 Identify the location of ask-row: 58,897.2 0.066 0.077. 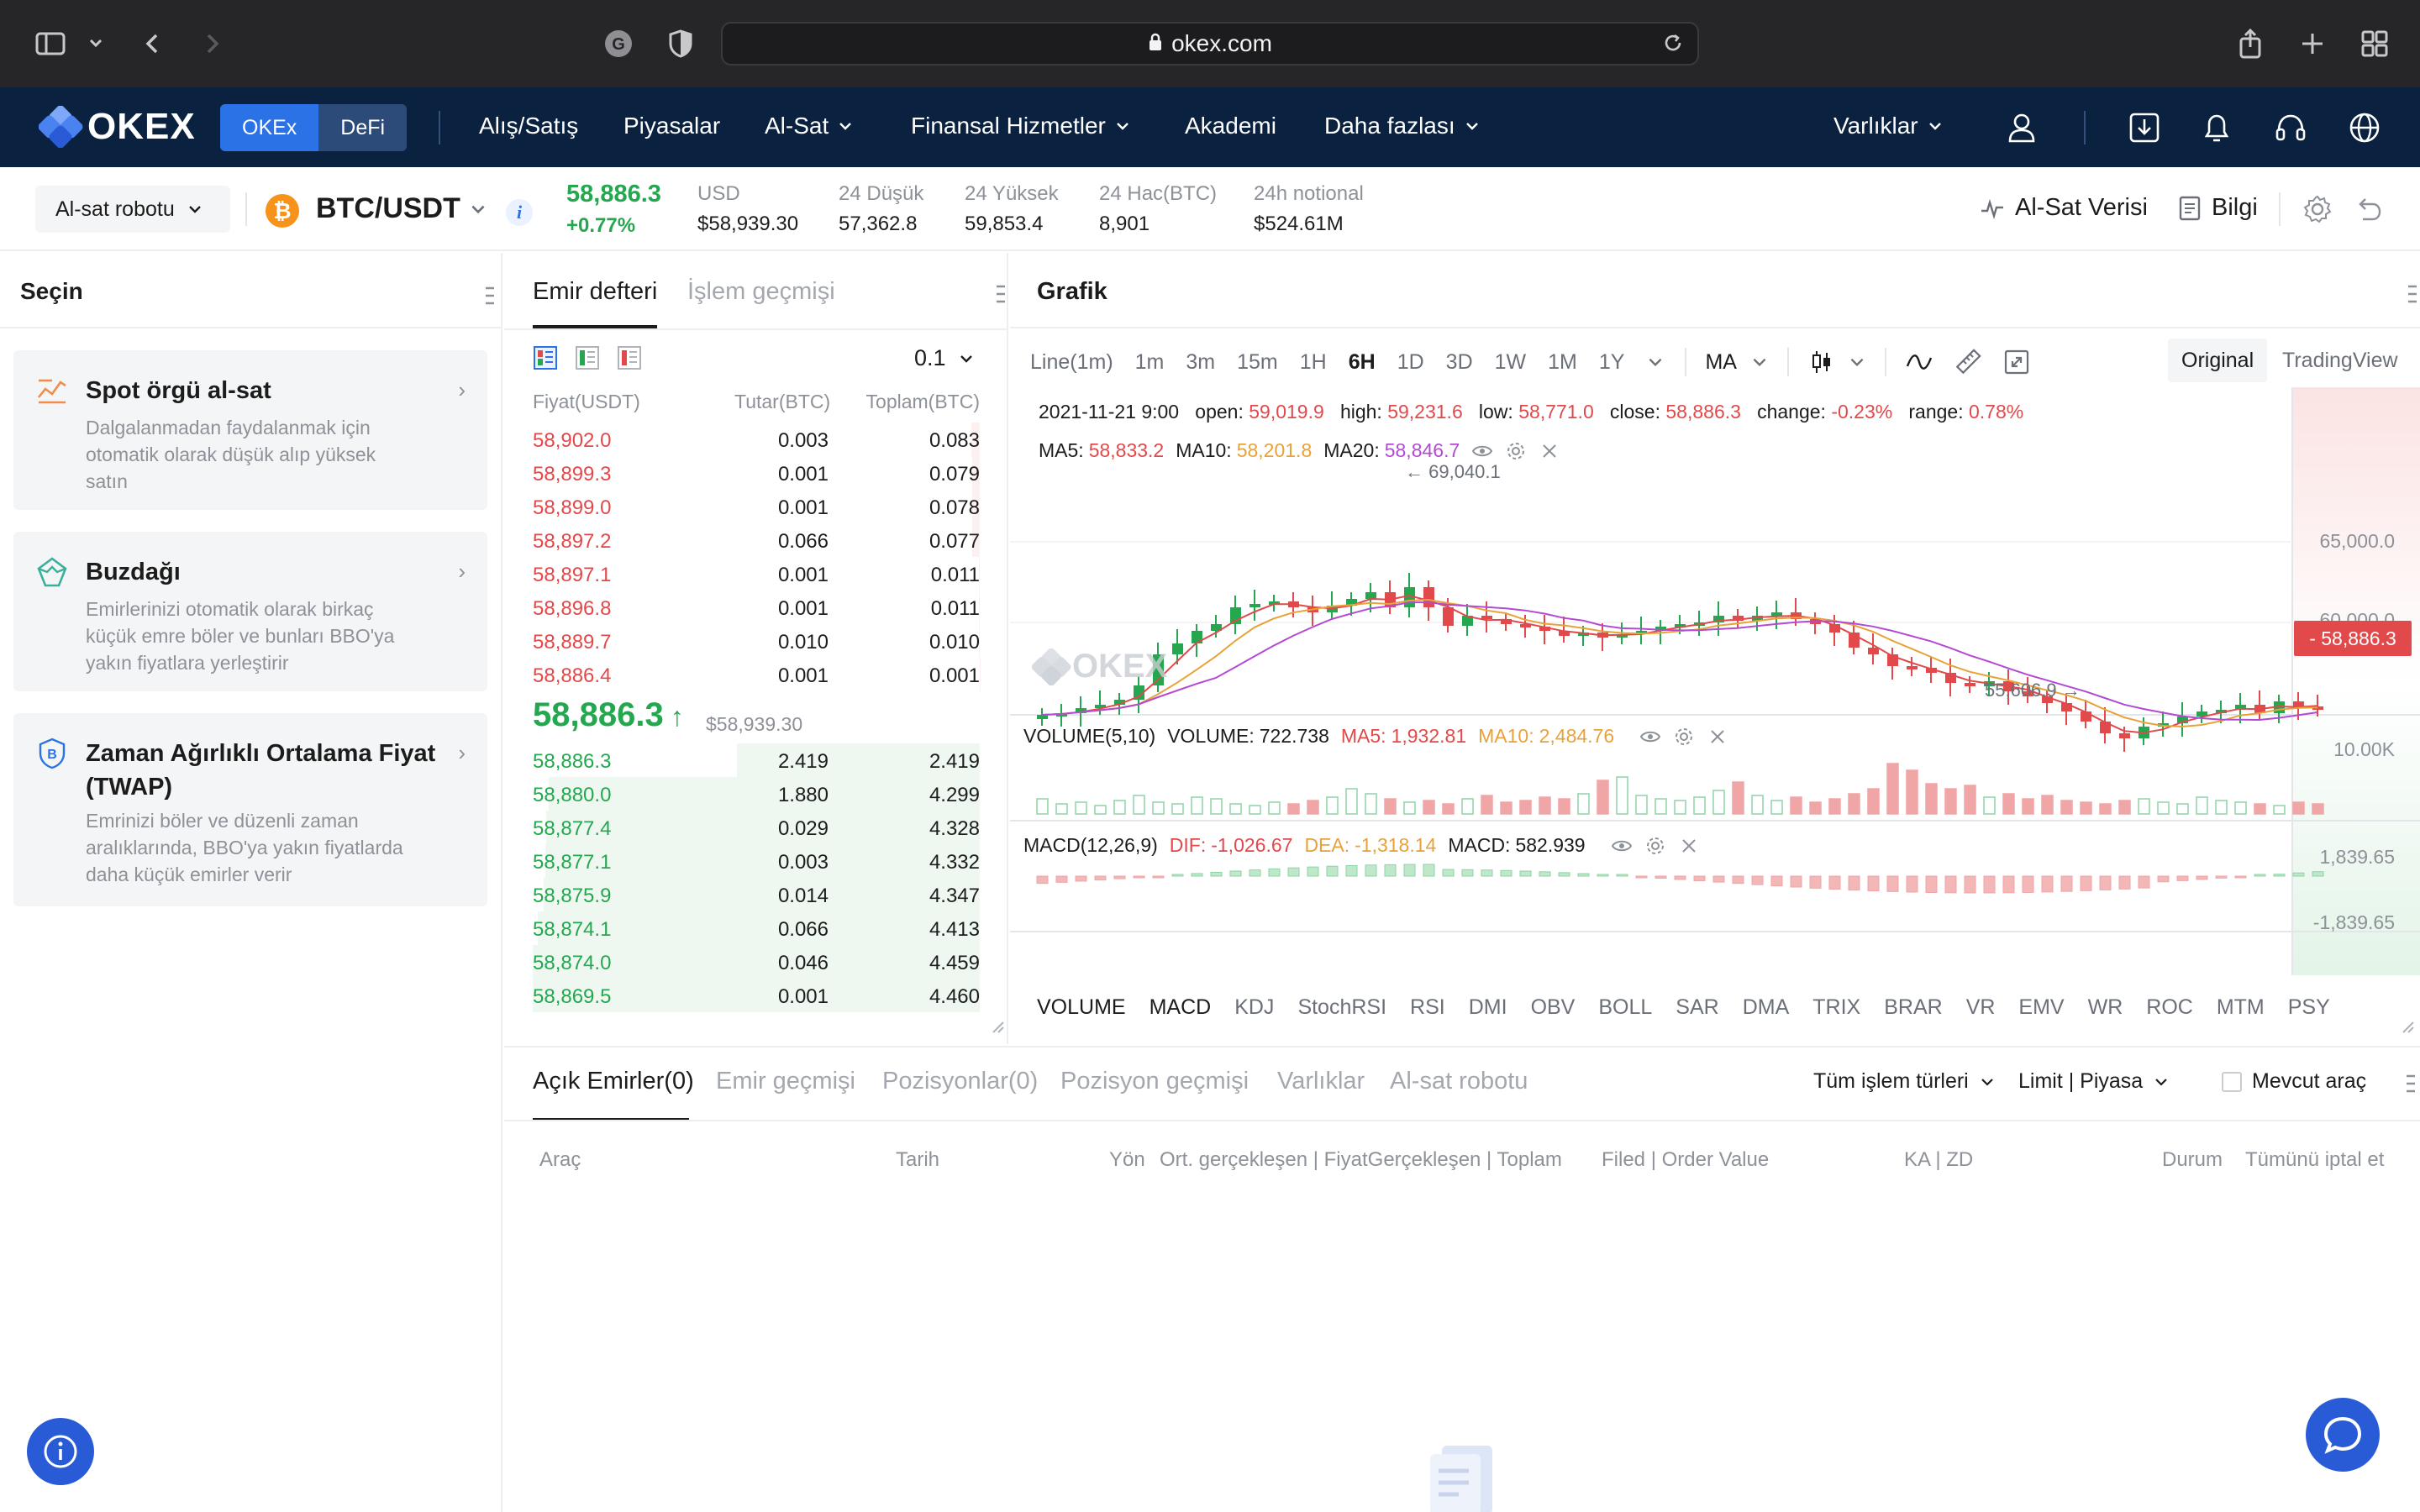
(756, 540).